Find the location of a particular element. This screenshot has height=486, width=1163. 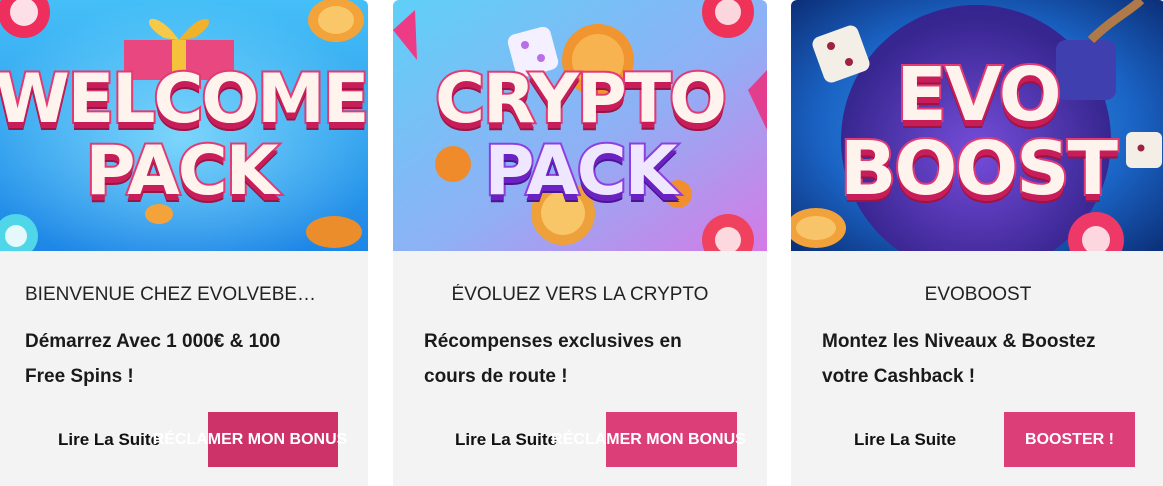

banner-title-line1: CRYPTO is located at coordinates (581, 99).